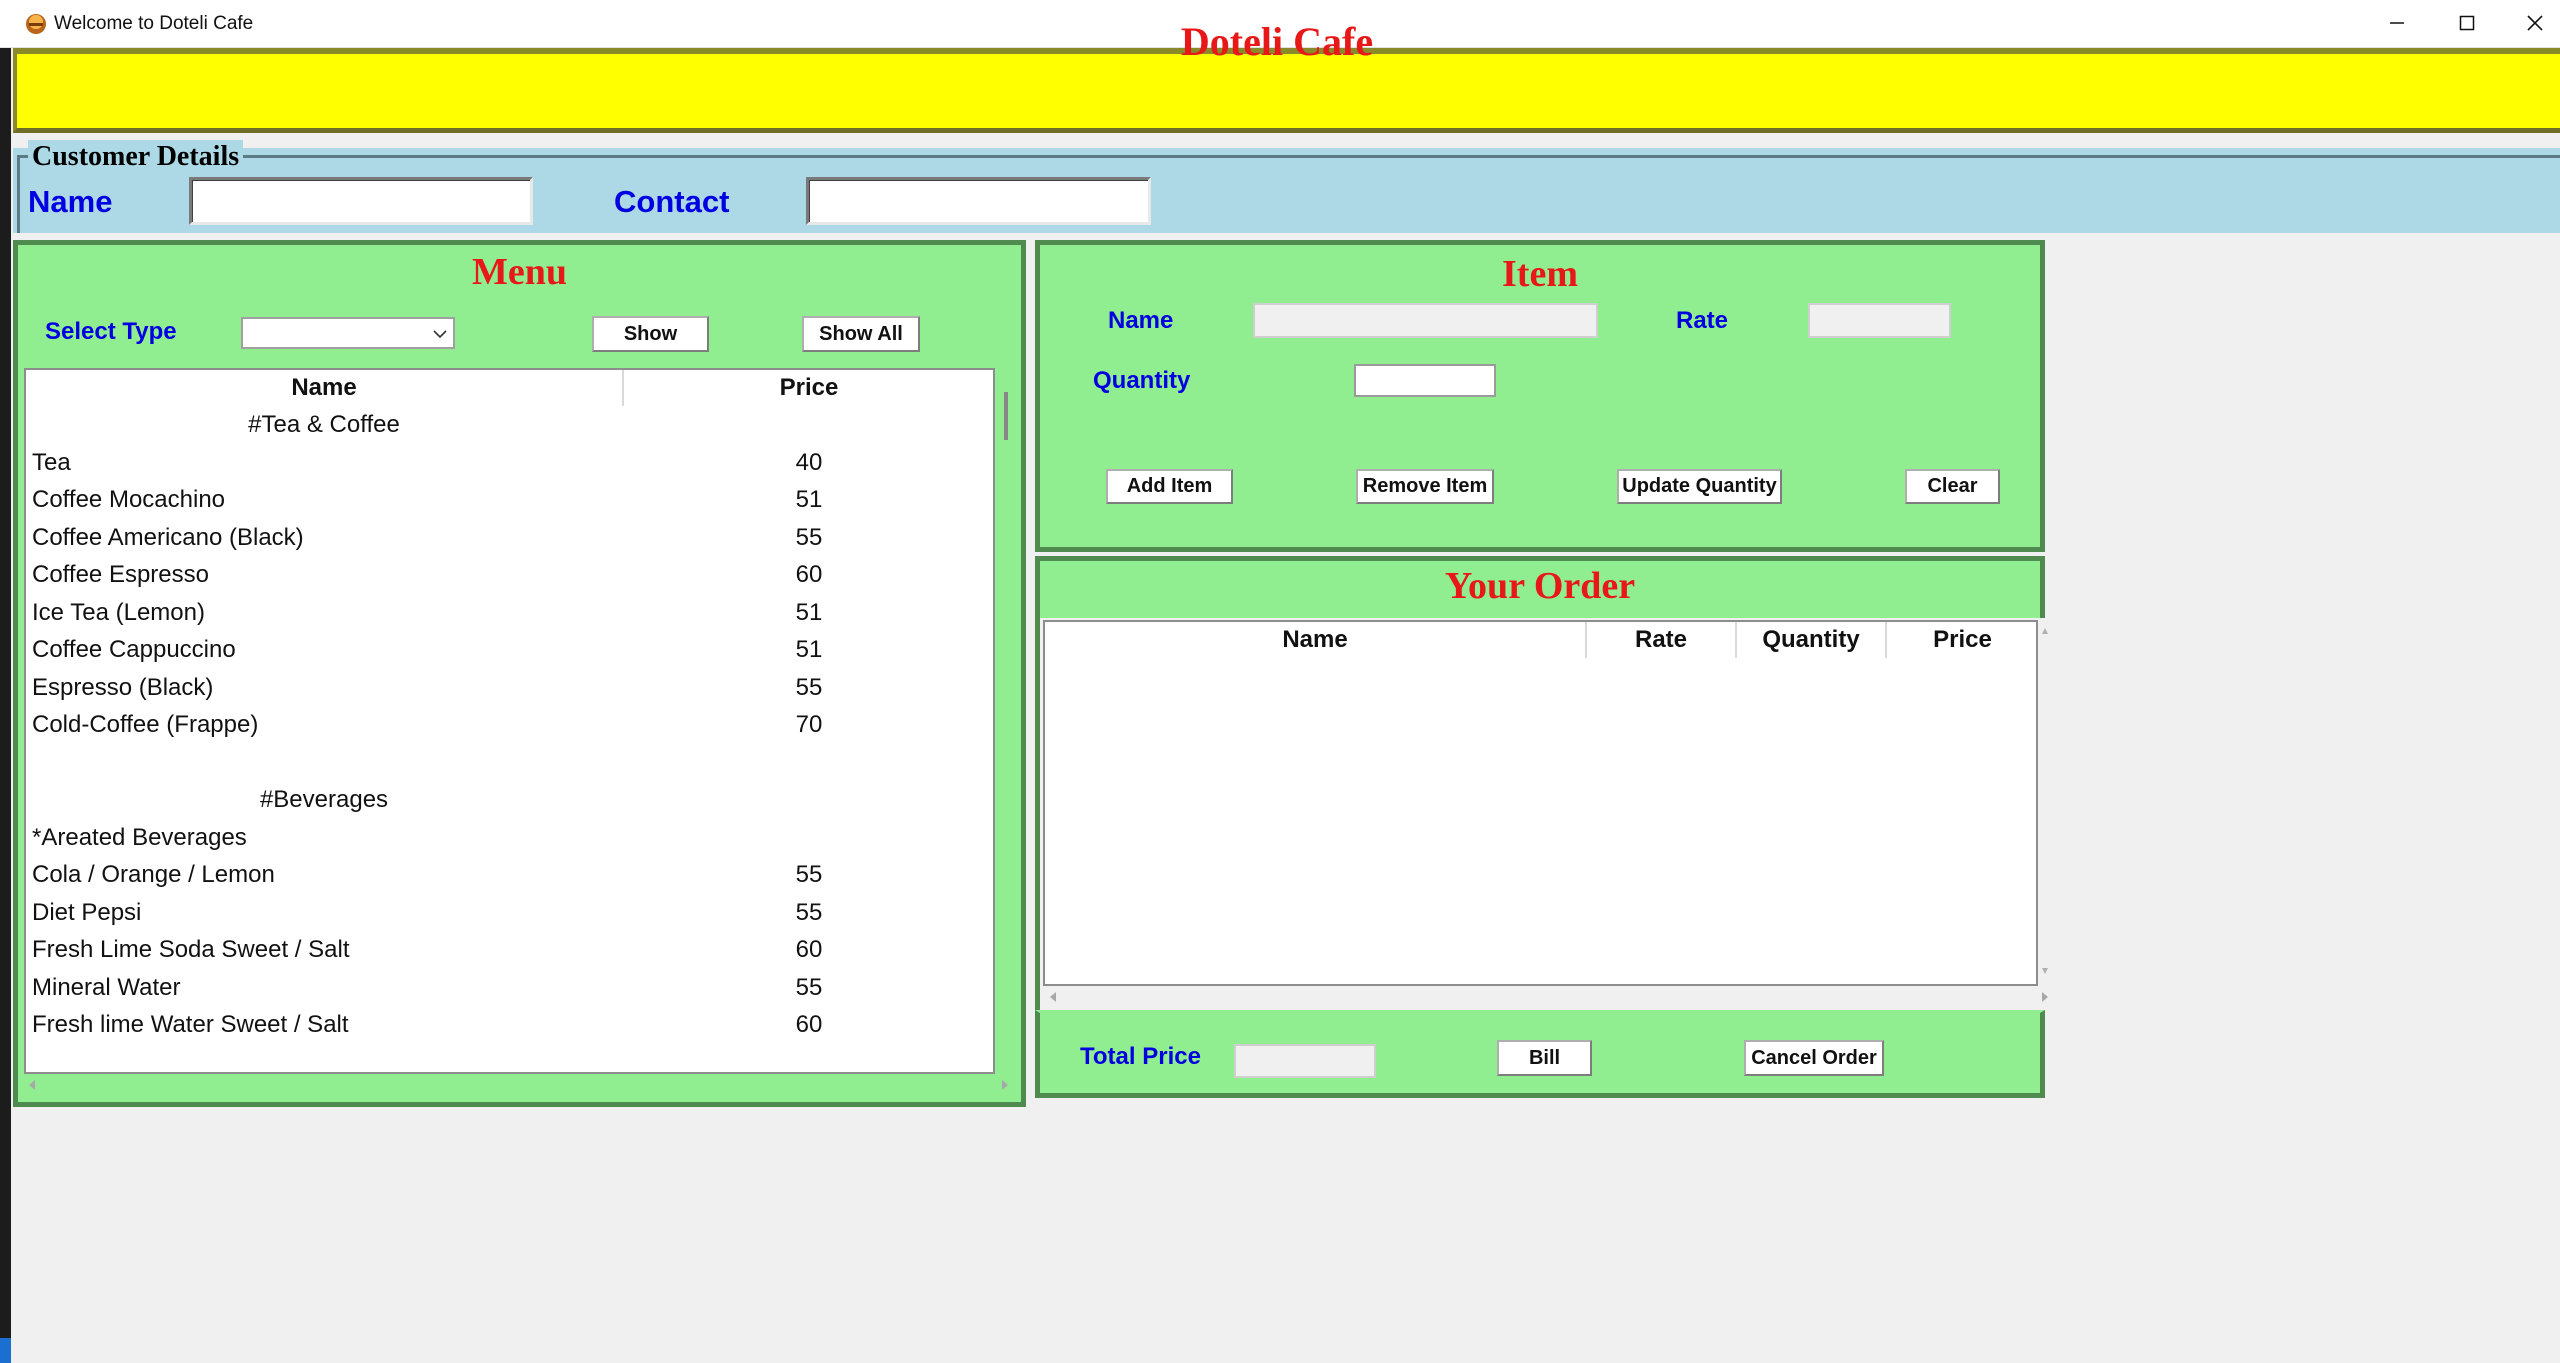 The height and width of the screenshot is (1363, 2560). What do you see at coordinates (1699, 486) in the screenshot?
I see `update-quantity-button: Update Quantity` at bounding box center [1699, 486].